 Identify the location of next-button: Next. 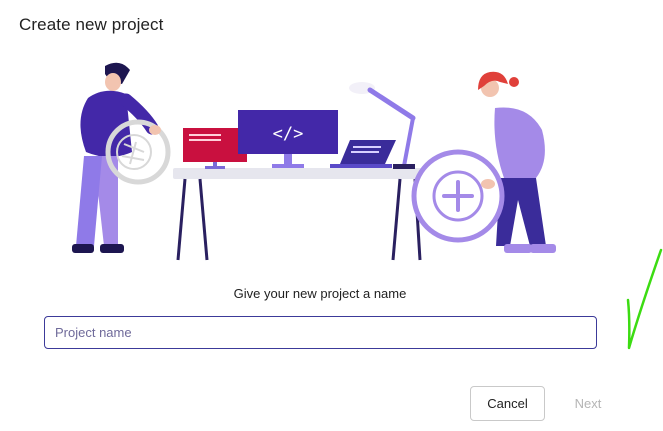
(588, 403).